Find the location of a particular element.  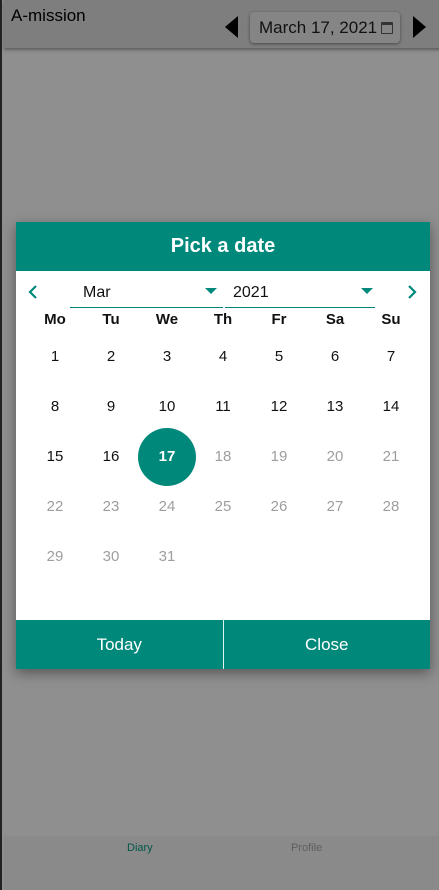

nav-item-profile: Profile is located at coordinates (306, 848).